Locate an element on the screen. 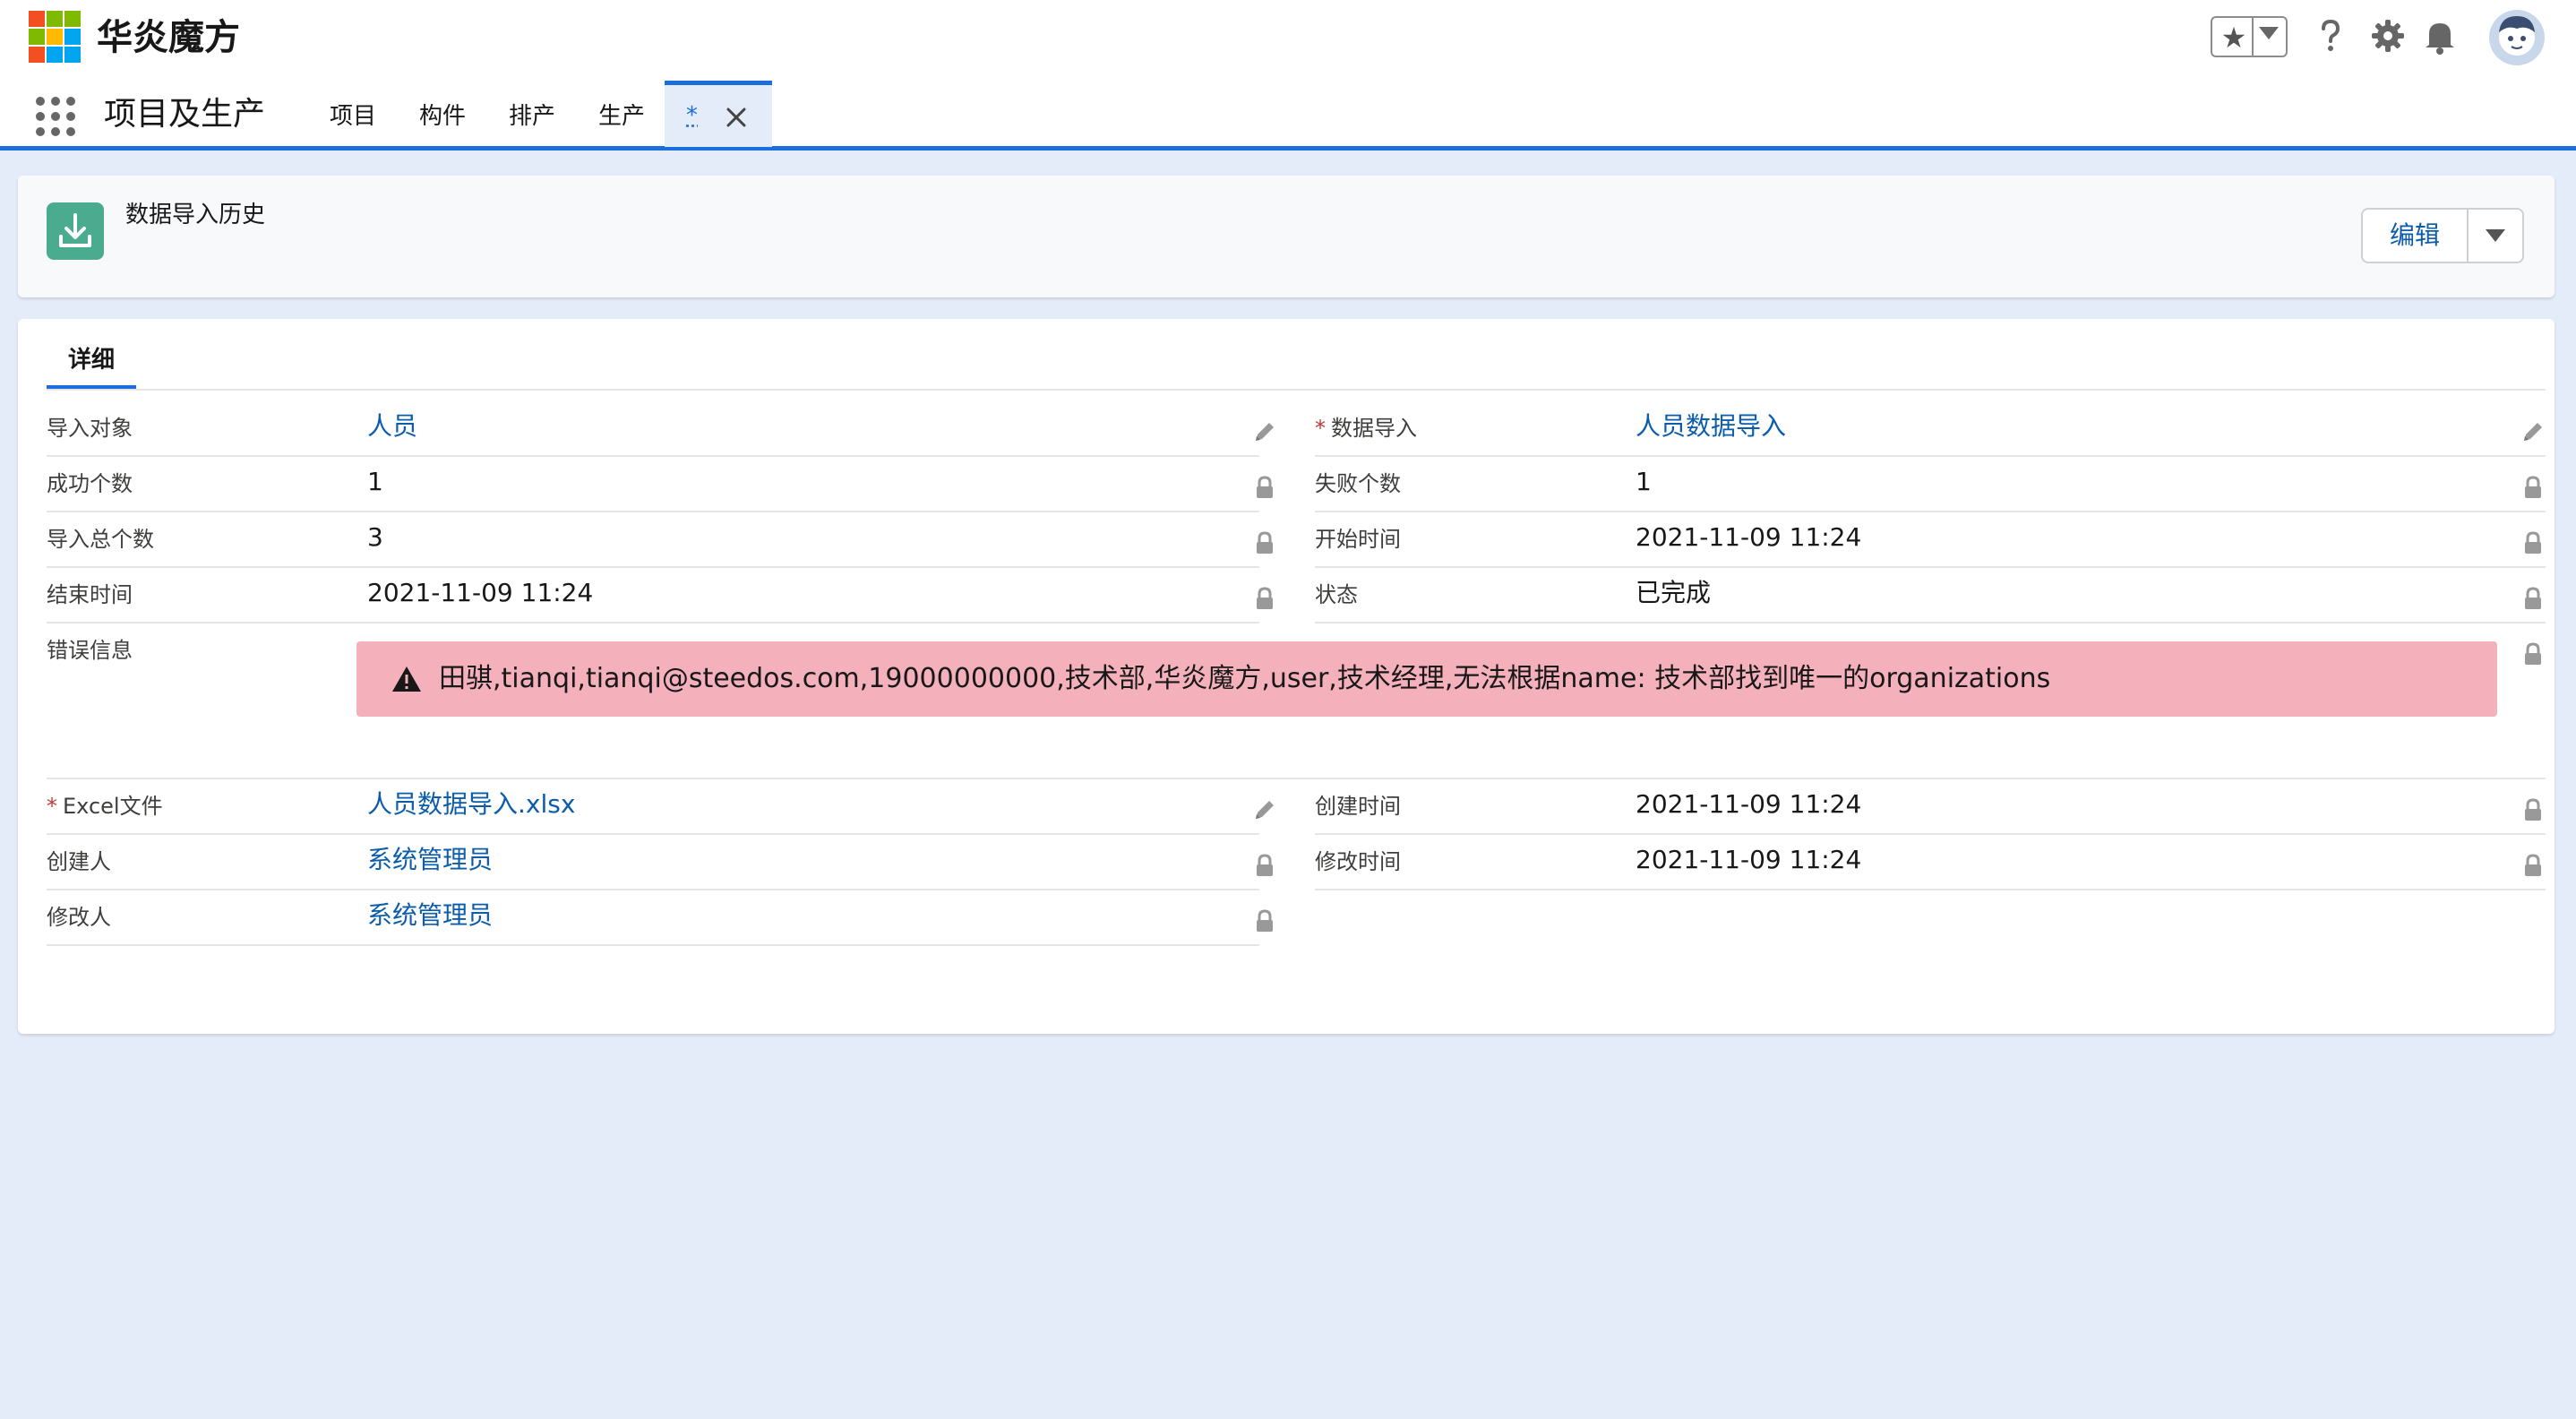 Image resolution: width=2576 pixels, height=1419 pixels. record-header: 数据导入历史 编辑 is located at coordinates (1286, 236).